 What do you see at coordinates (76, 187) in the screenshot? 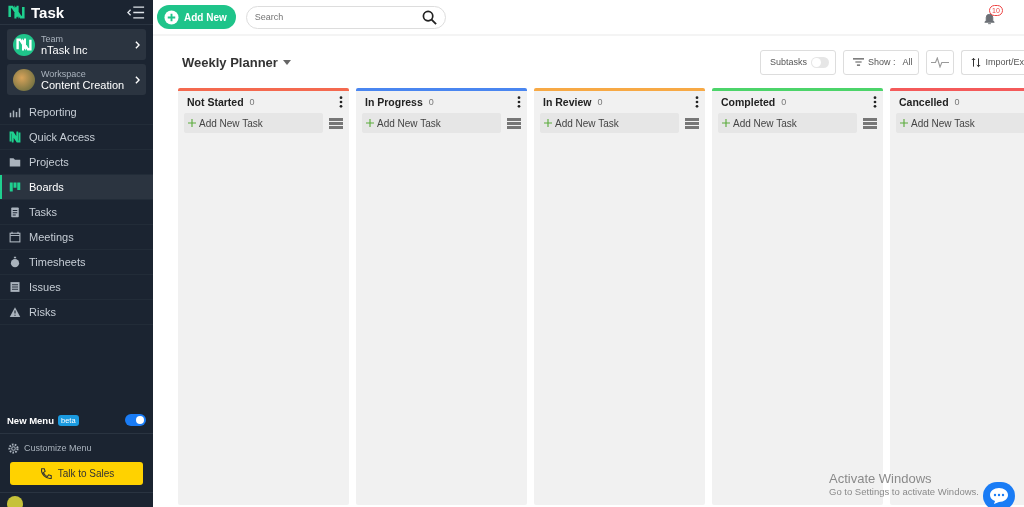
I see `nav-item: Boards` at bounding box center [76, 187].